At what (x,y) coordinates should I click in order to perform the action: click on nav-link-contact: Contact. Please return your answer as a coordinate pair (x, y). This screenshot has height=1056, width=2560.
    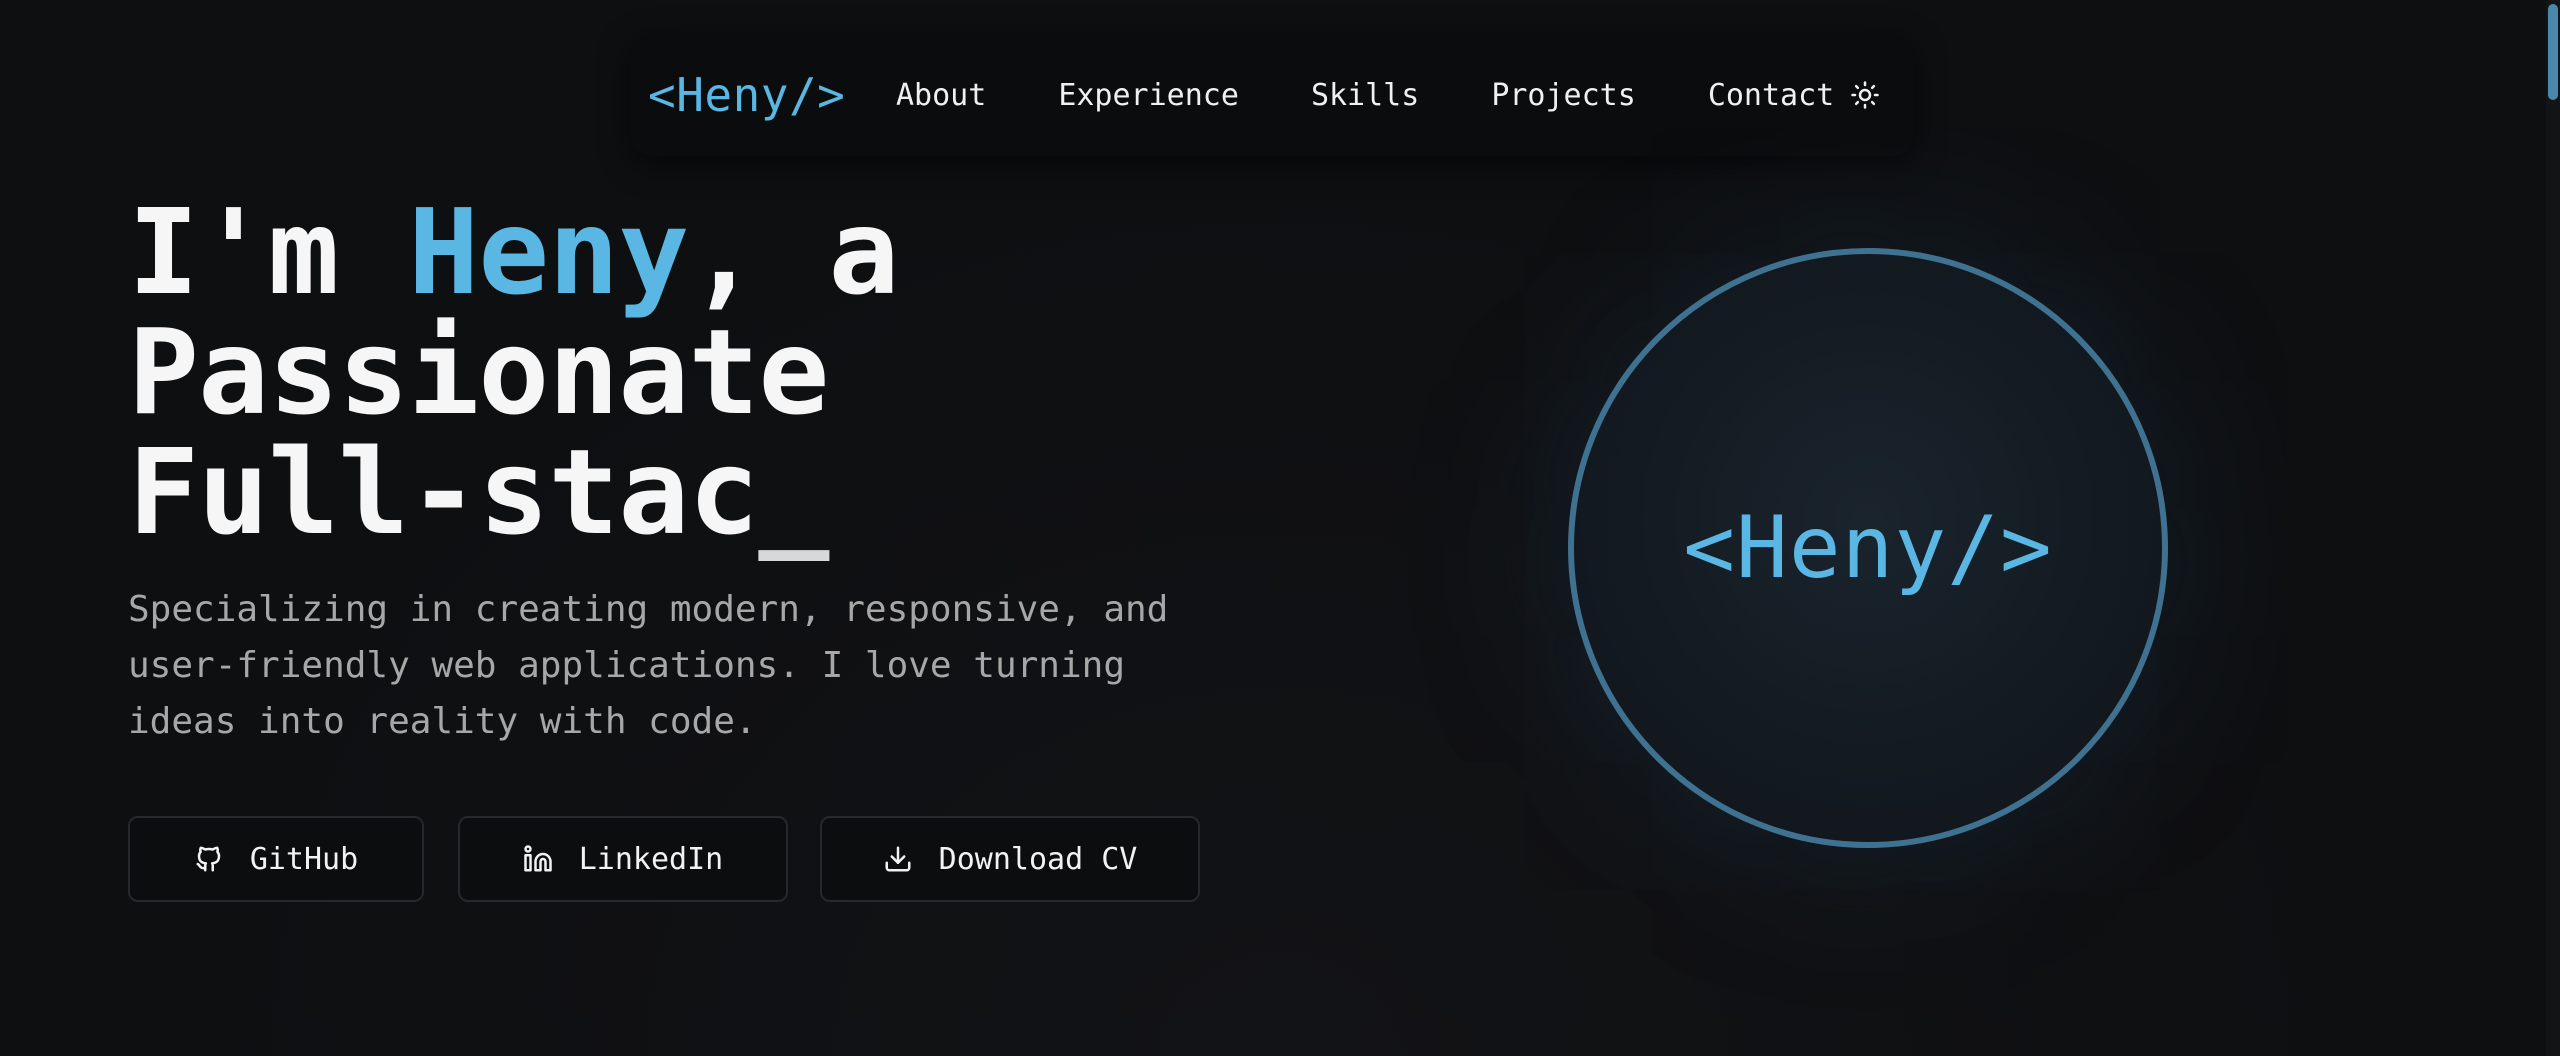
    Looking at the image, I should click on (1771, 95).